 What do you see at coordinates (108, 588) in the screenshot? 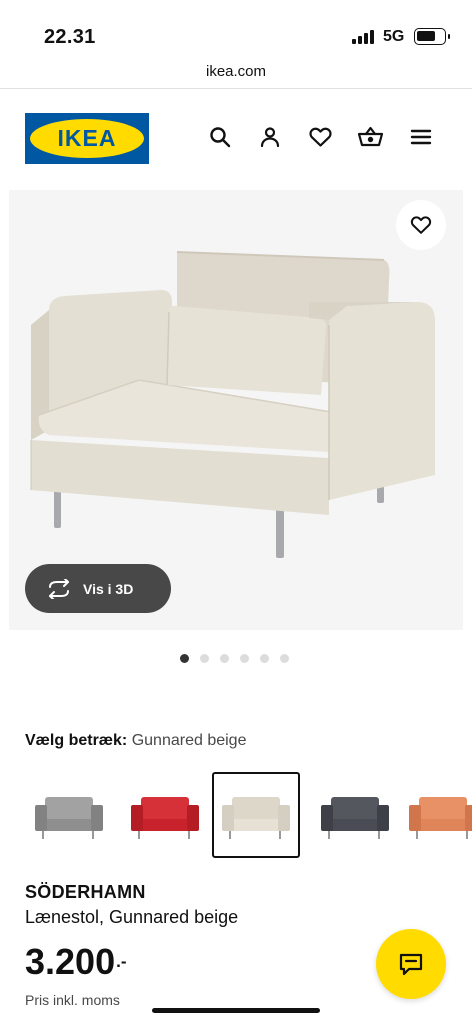
I see `view-in-3d-label: Vis i 3D` at bounding box center [108, 588].